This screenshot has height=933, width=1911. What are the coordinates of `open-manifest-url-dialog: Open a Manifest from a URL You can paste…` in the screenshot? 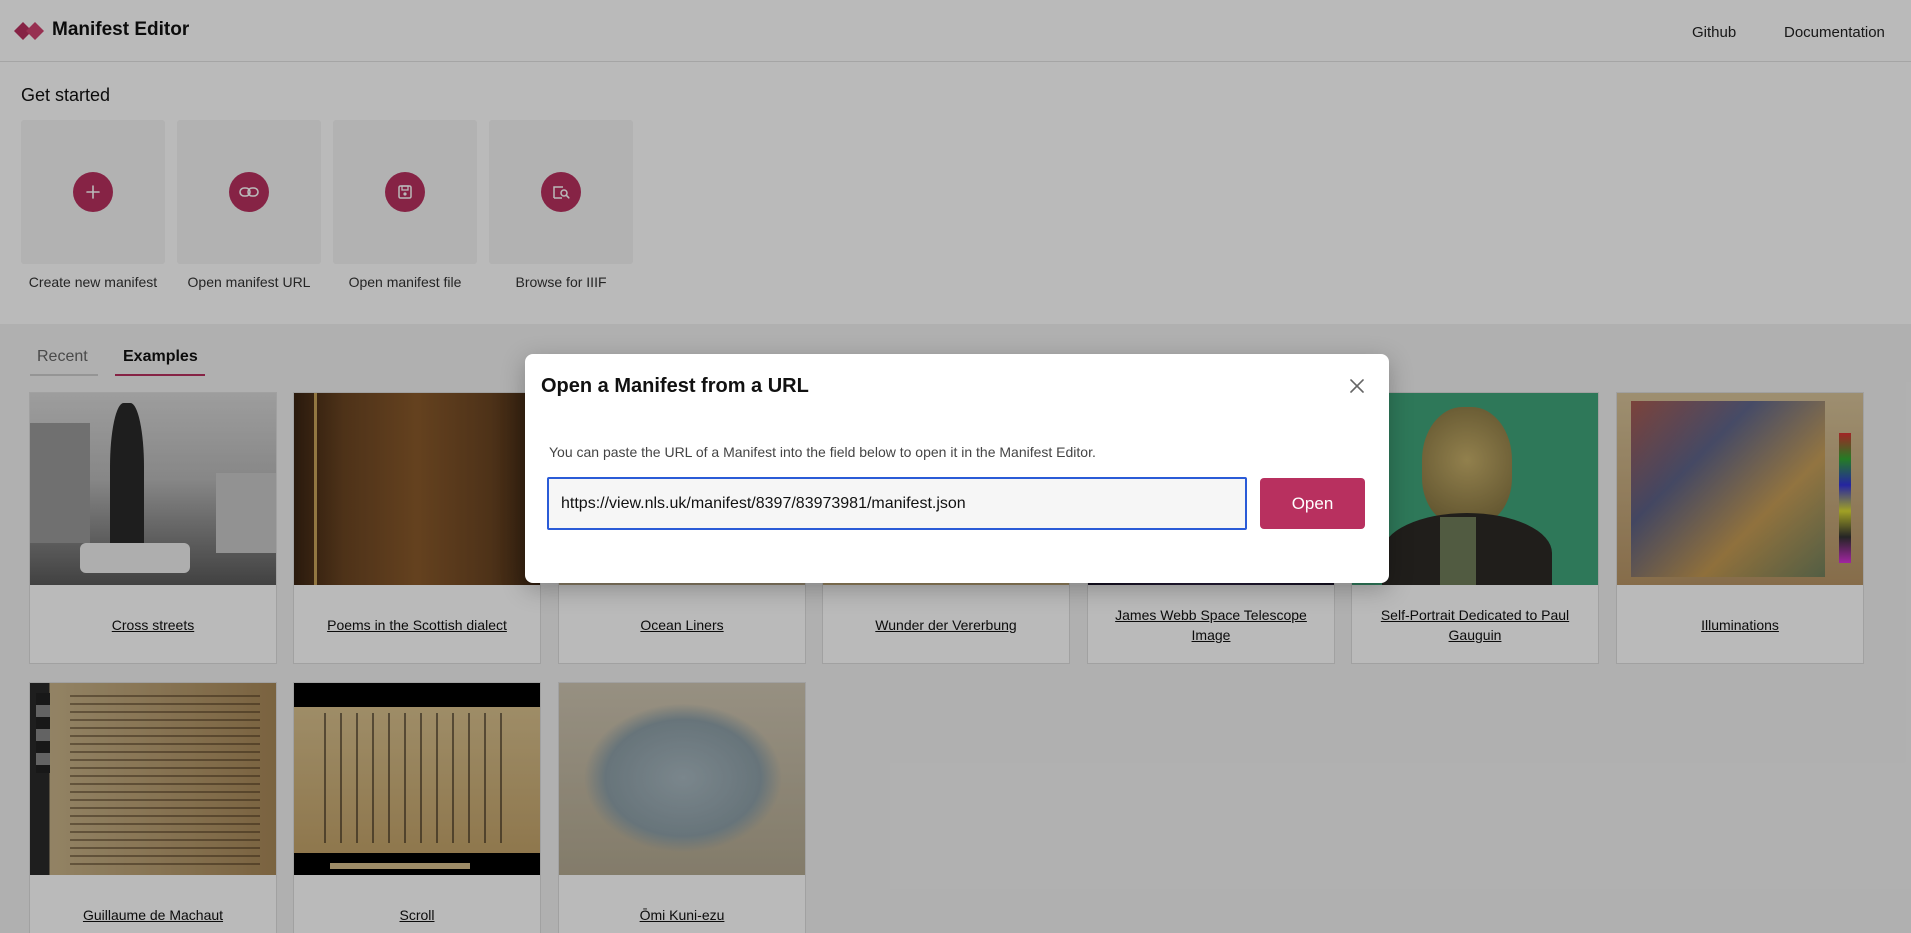 It's located at (957, 468).